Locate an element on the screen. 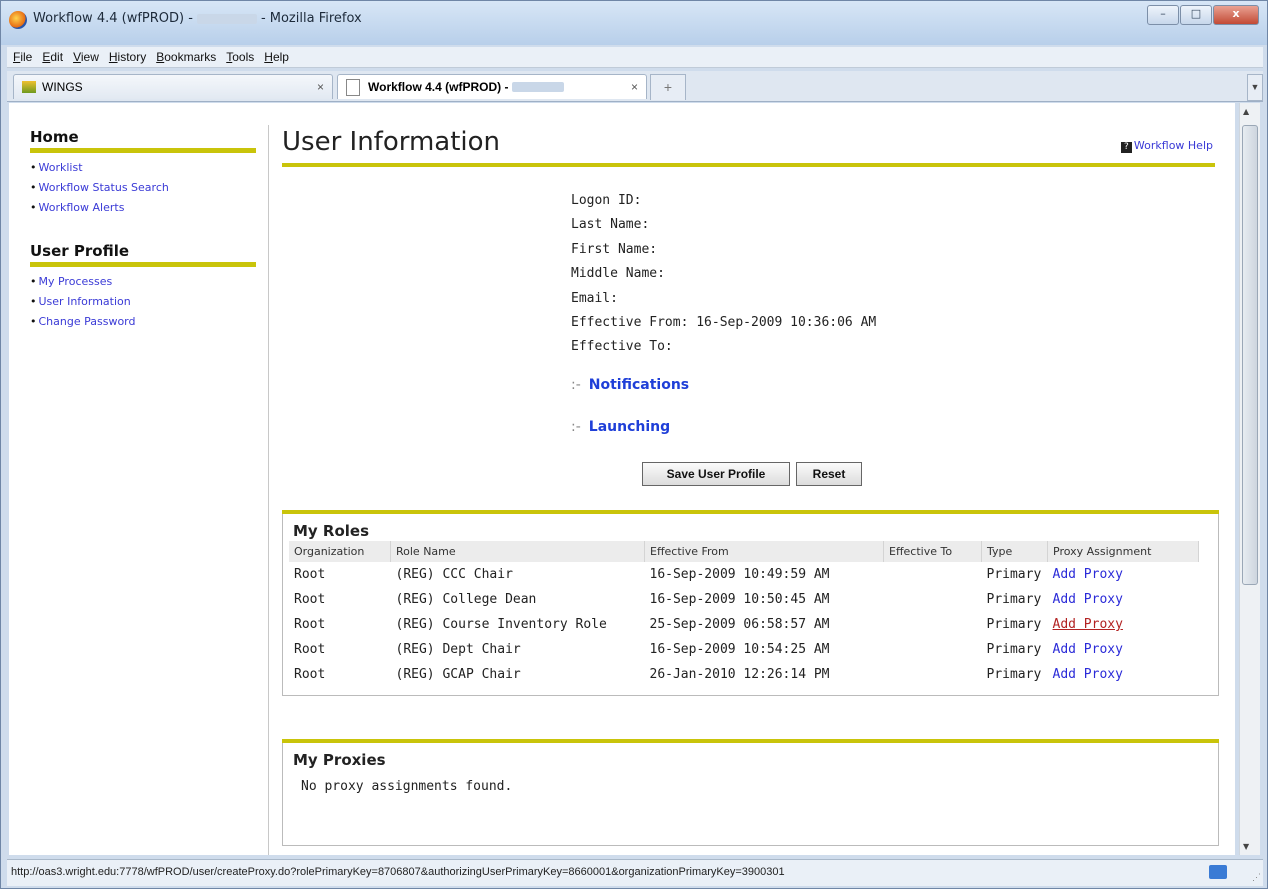  tab-label: WINGS is located at coordinates (62, 87).